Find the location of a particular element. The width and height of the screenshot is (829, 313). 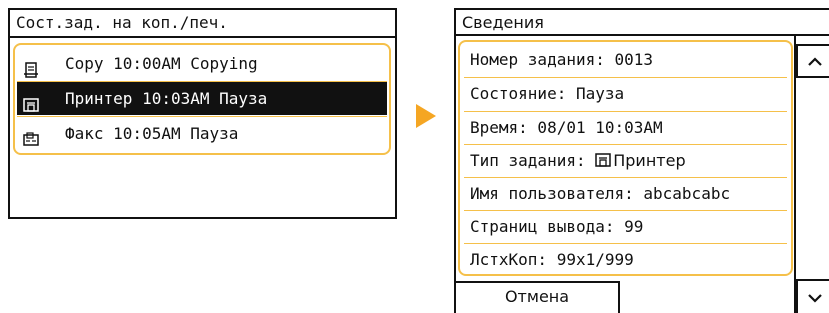

scroll-down-button is located at coordinates (812, 296).